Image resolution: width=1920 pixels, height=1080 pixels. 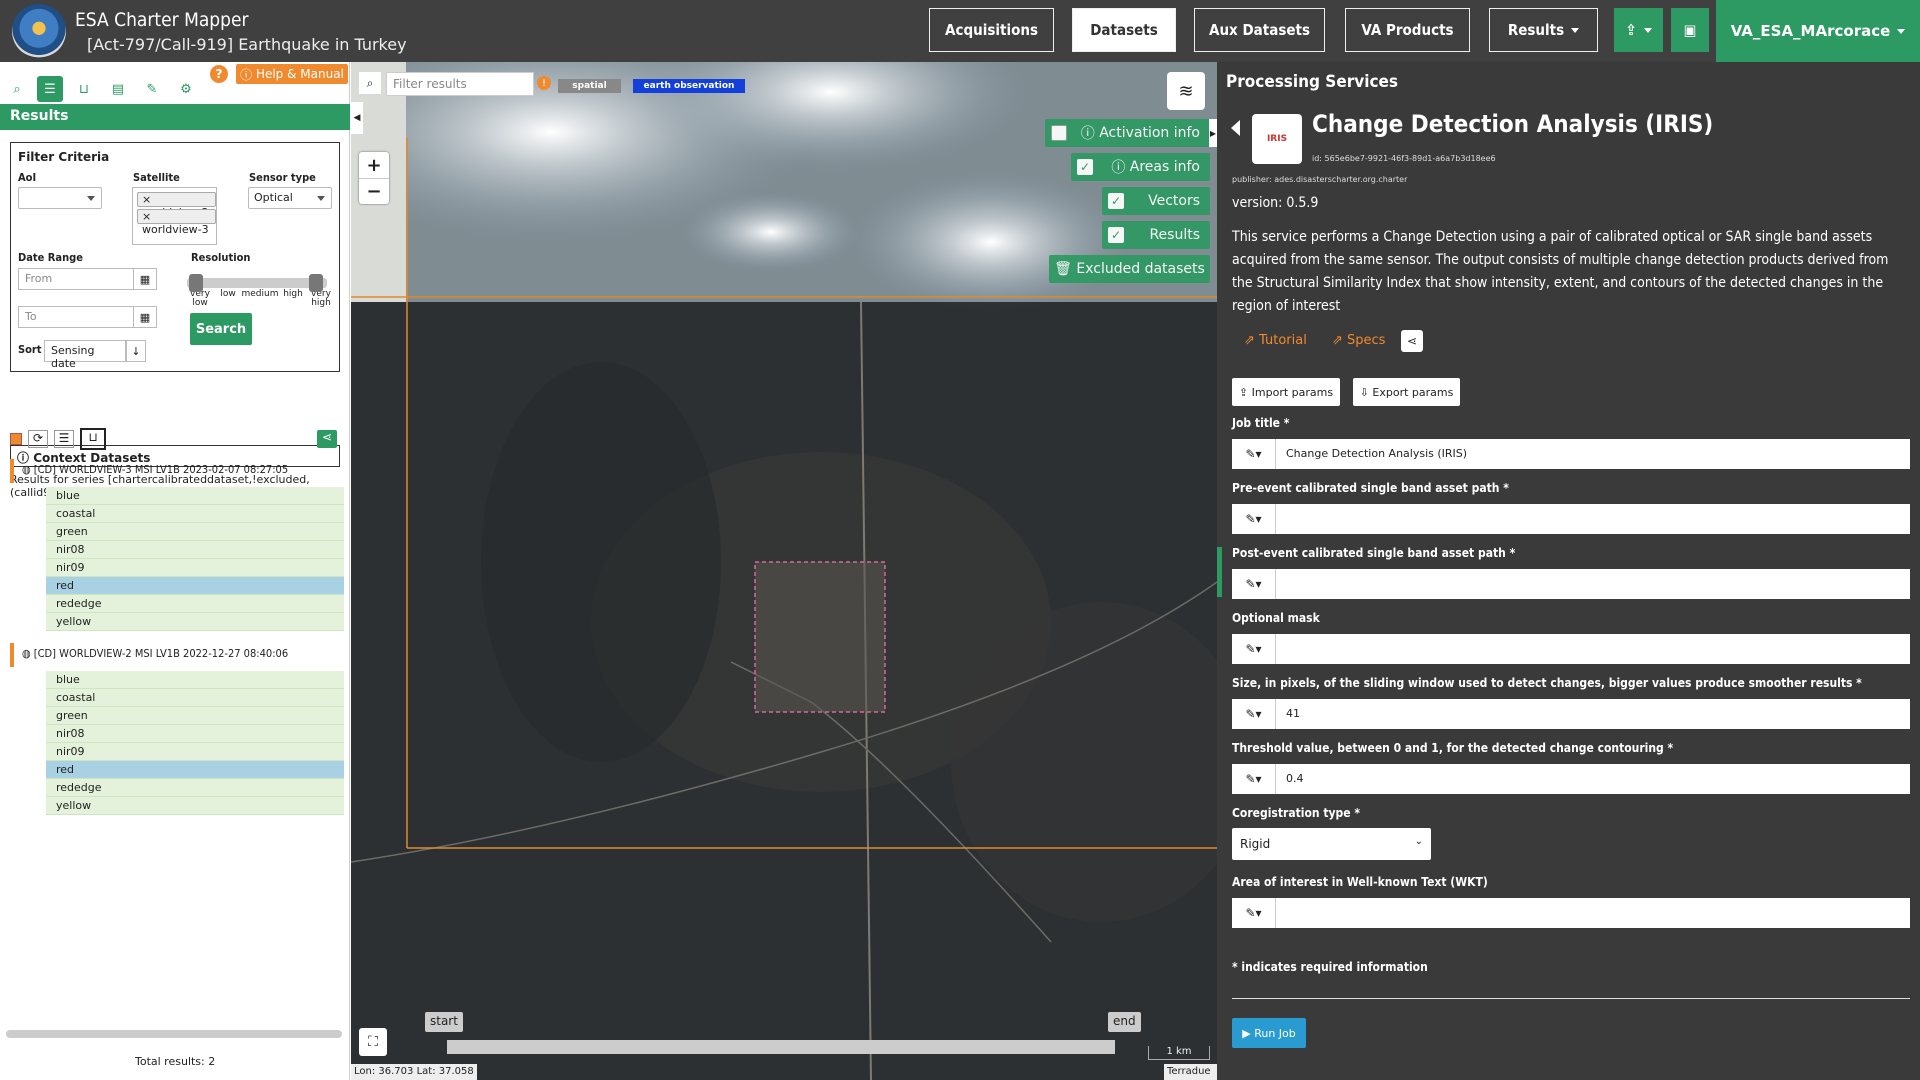 What do you see at coordinates (1156, 235) in the screenshot?
I see `results-toggle: ✓ Results` at bounding box center [1156, 235].